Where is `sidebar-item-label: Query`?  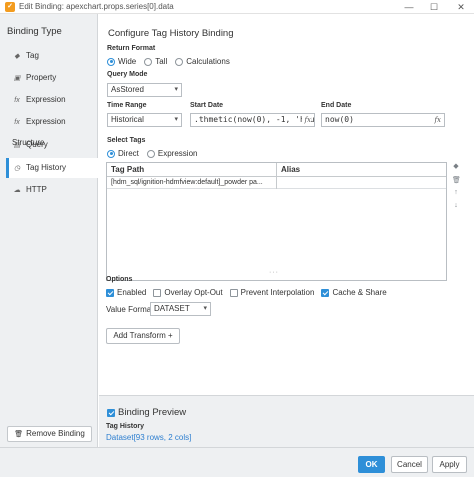
sidebar-item-label: Query is located at coordinates (37, 144).